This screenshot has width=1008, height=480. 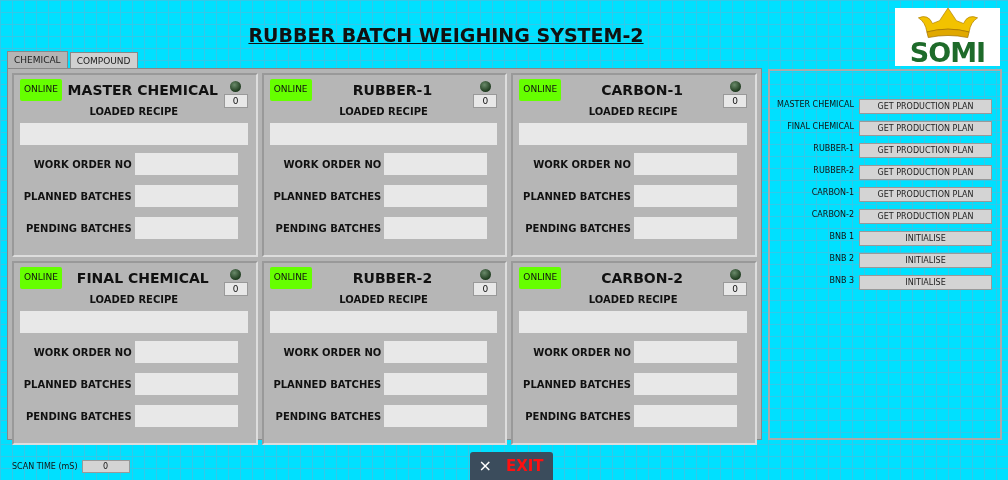 I want to click on station-title: CARBON-1, so click(x=642, y=90).